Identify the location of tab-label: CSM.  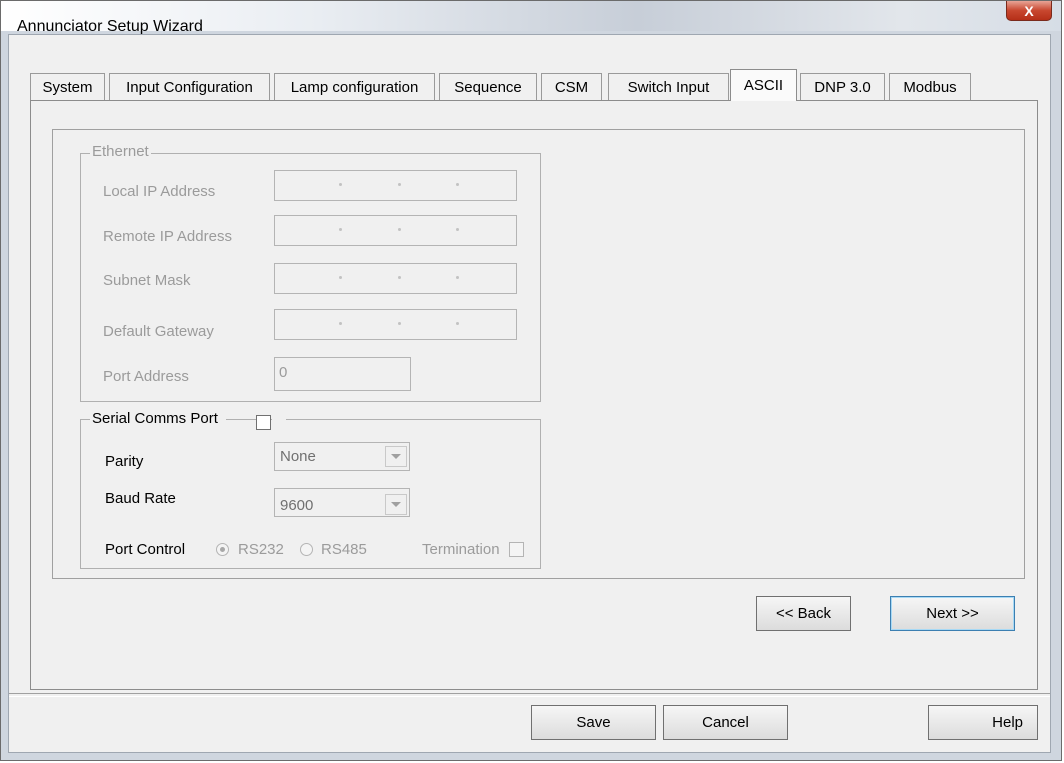
(571, 87).